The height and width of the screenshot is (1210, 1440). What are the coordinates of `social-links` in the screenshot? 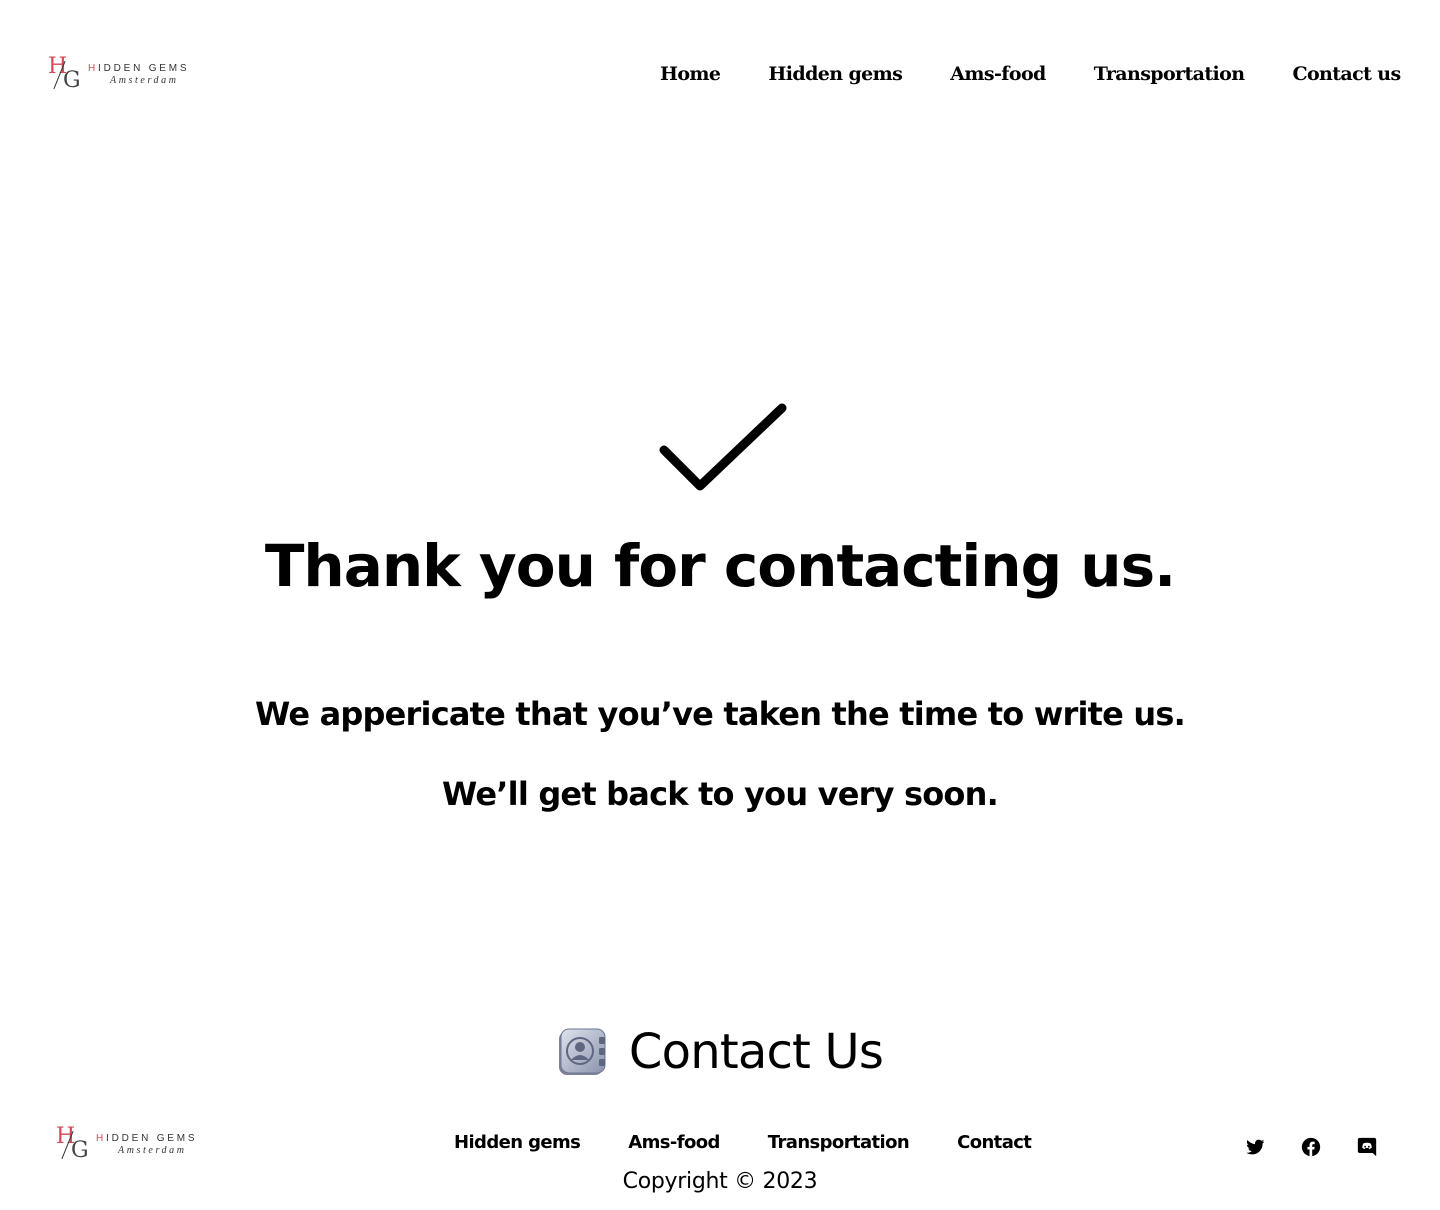 It's located at (1311, 1147).